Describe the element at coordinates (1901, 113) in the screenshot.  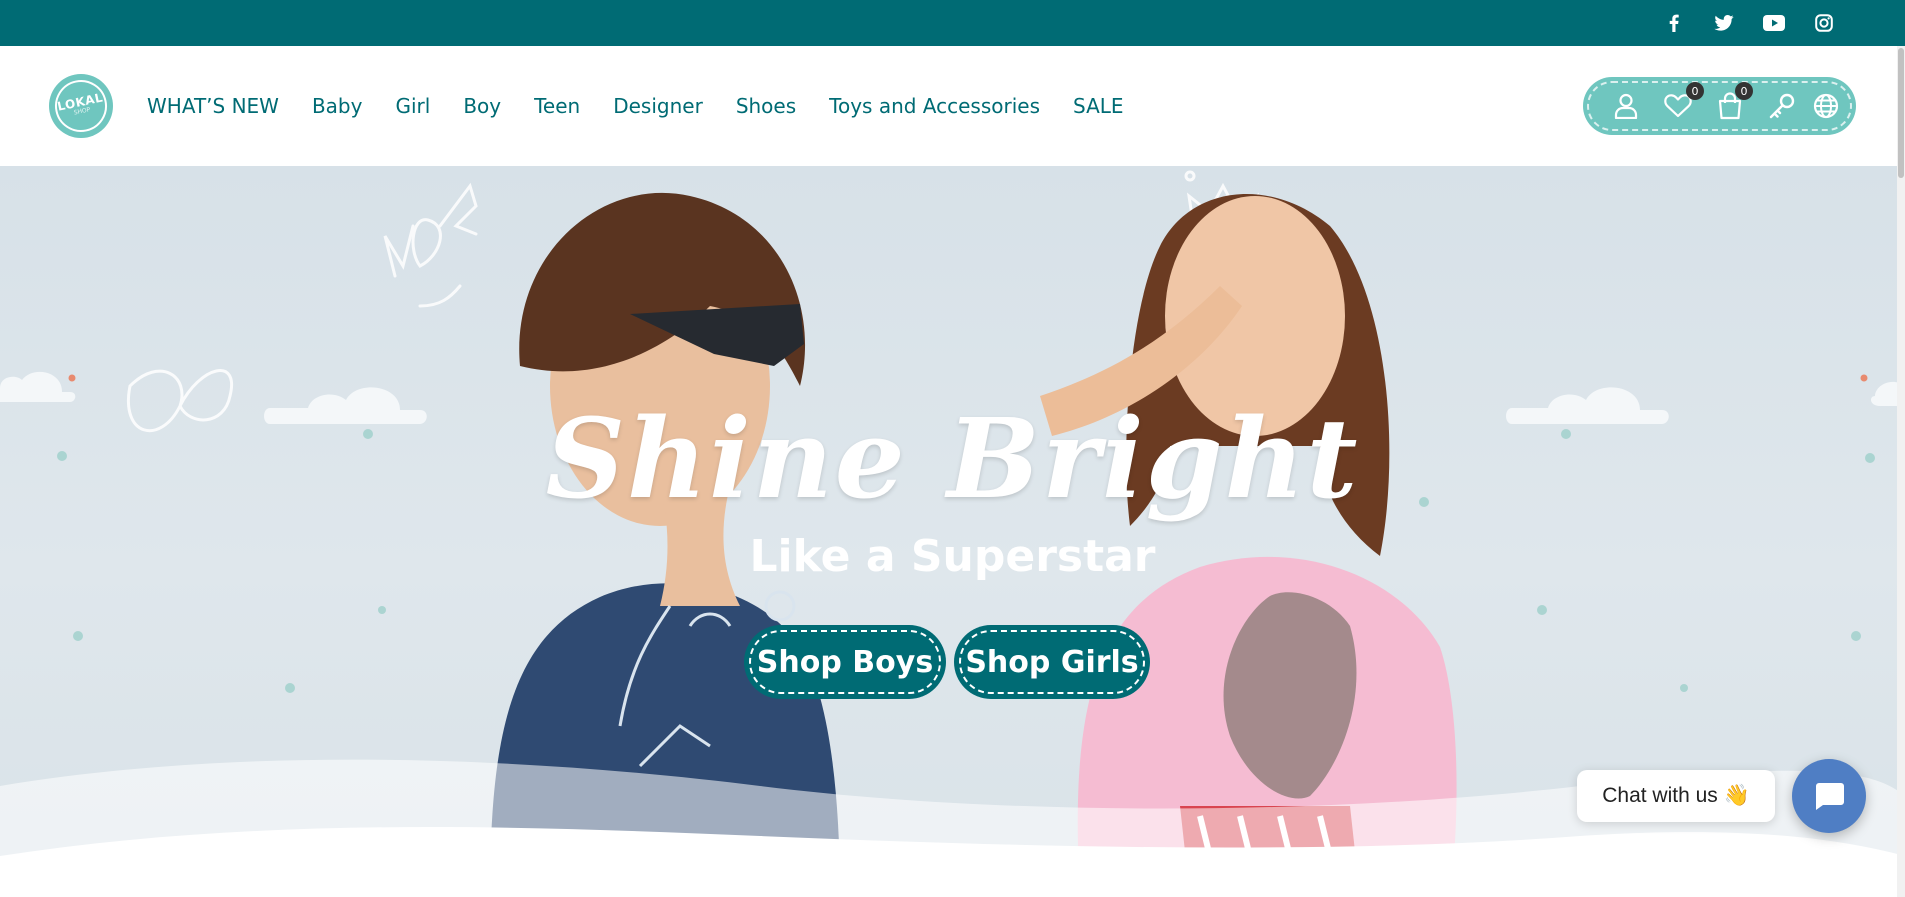
I see `scrollbar-thumb` at that location.